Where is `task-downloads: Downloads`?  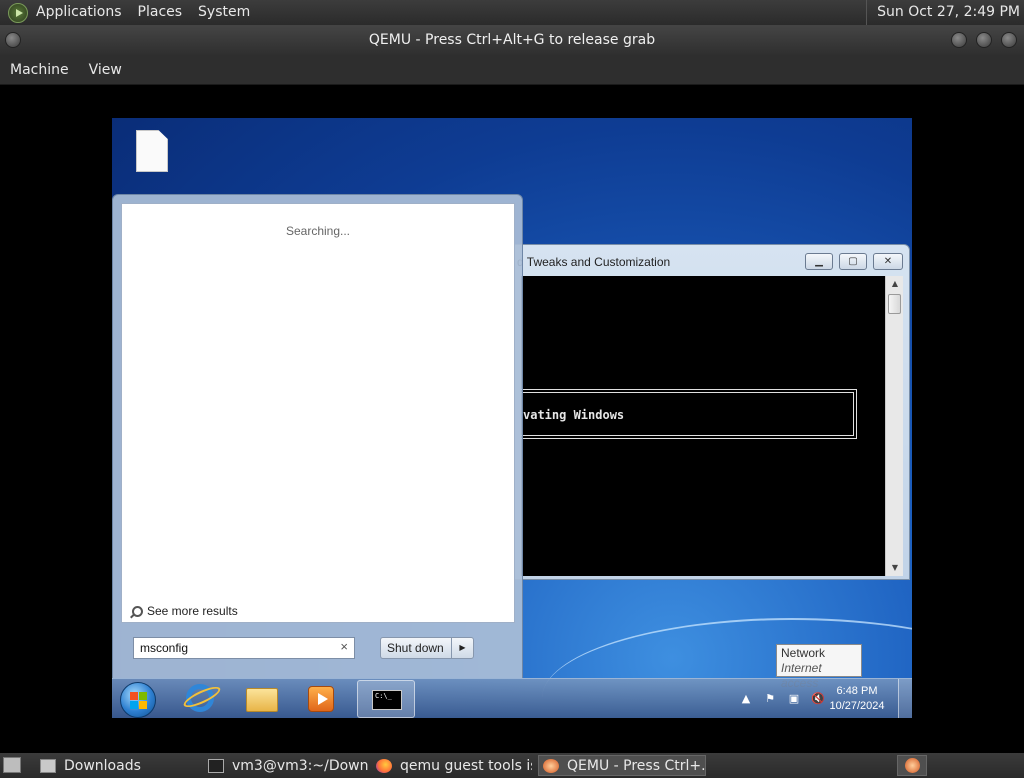
task-downloads: Downloads is located at coordinates (116, 765).